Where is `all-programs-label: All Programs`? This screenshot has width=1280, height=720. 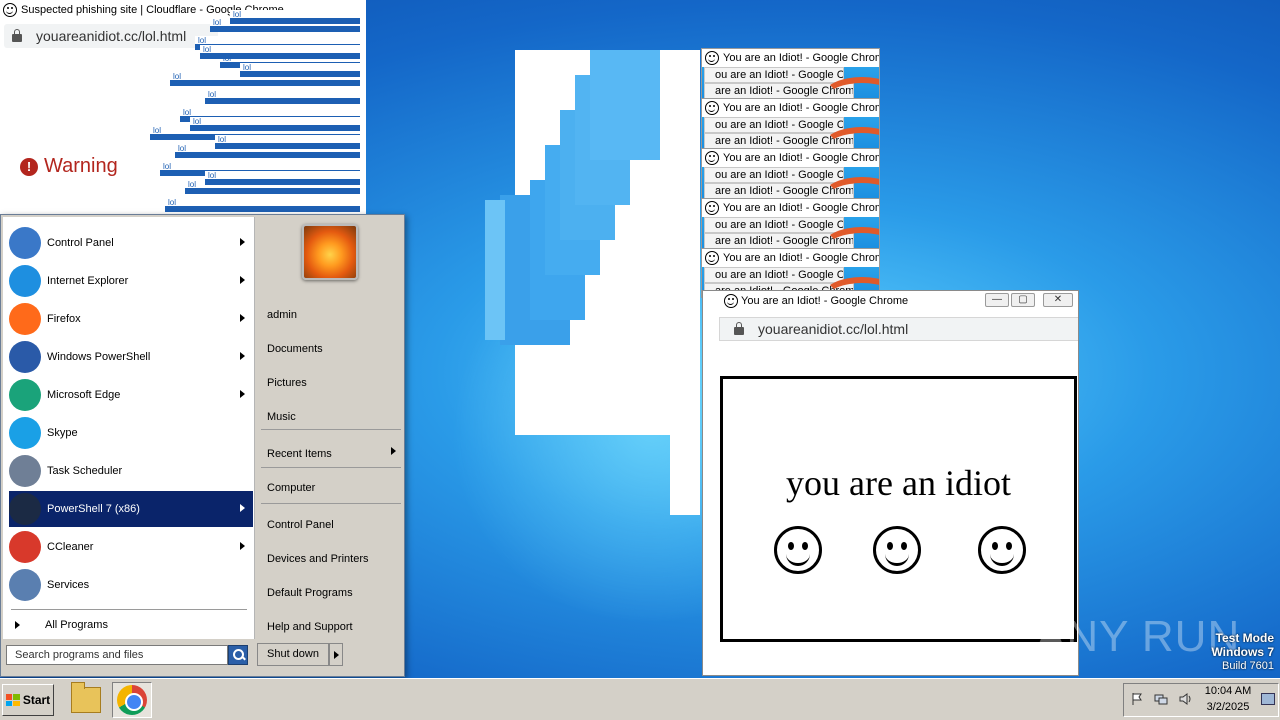 all-programs-label: All Programs is located at coordinates (76, 625).